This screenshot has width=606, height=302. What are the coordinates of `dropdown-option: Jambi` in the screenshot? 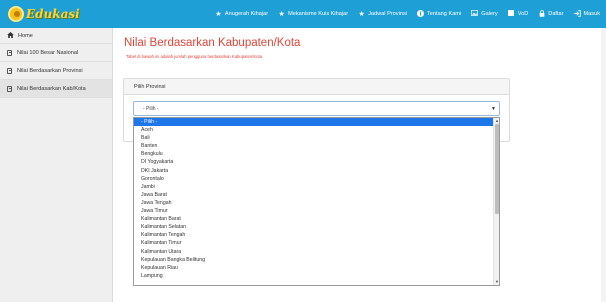 It's located at (314, 187).